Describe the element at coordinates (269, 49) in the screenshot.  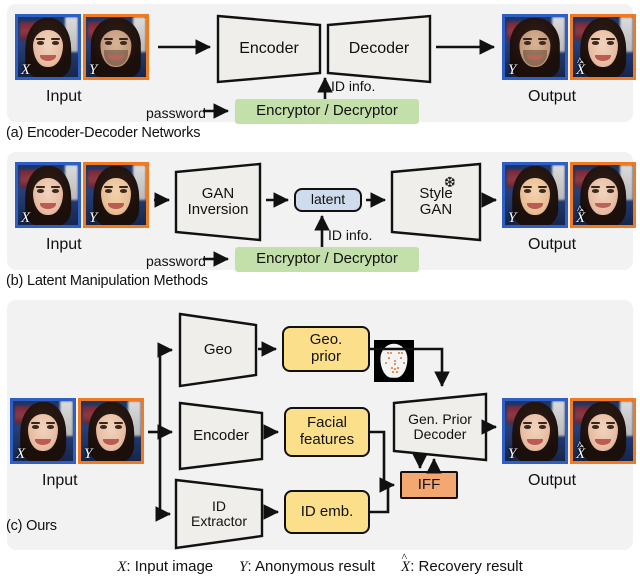
I see `block-encoder-a: Encoder` at that location.